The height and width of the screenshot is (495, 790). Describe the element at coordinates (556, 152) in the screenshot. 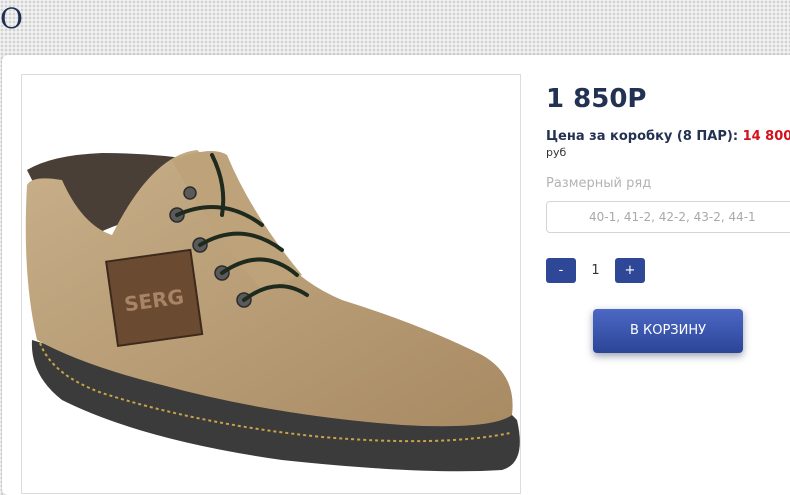

I see `currency-label: руб` at that location.